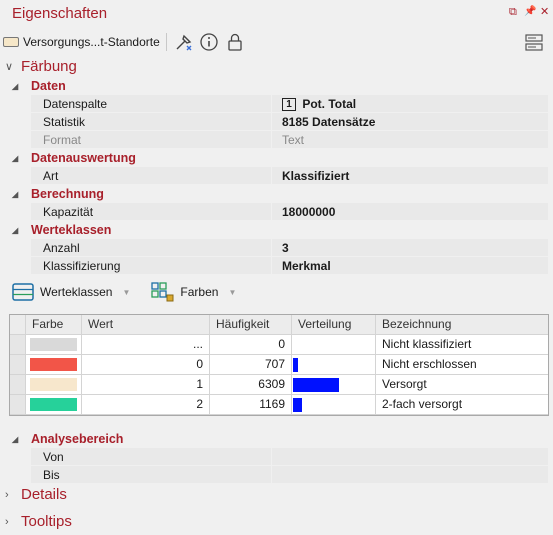 This screenshot has height=535, width=553. I want to click on section-werteklassen: ◢ Werteklassen, so click(280, 230).